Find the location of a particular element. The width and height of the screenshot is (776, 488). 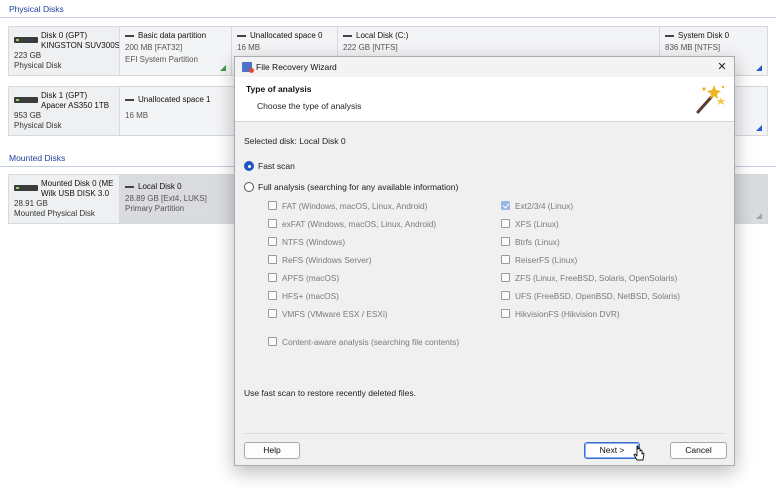

selected-disk-label: Selected disk: Local Disk 0 is located at coordinates (295, 141).